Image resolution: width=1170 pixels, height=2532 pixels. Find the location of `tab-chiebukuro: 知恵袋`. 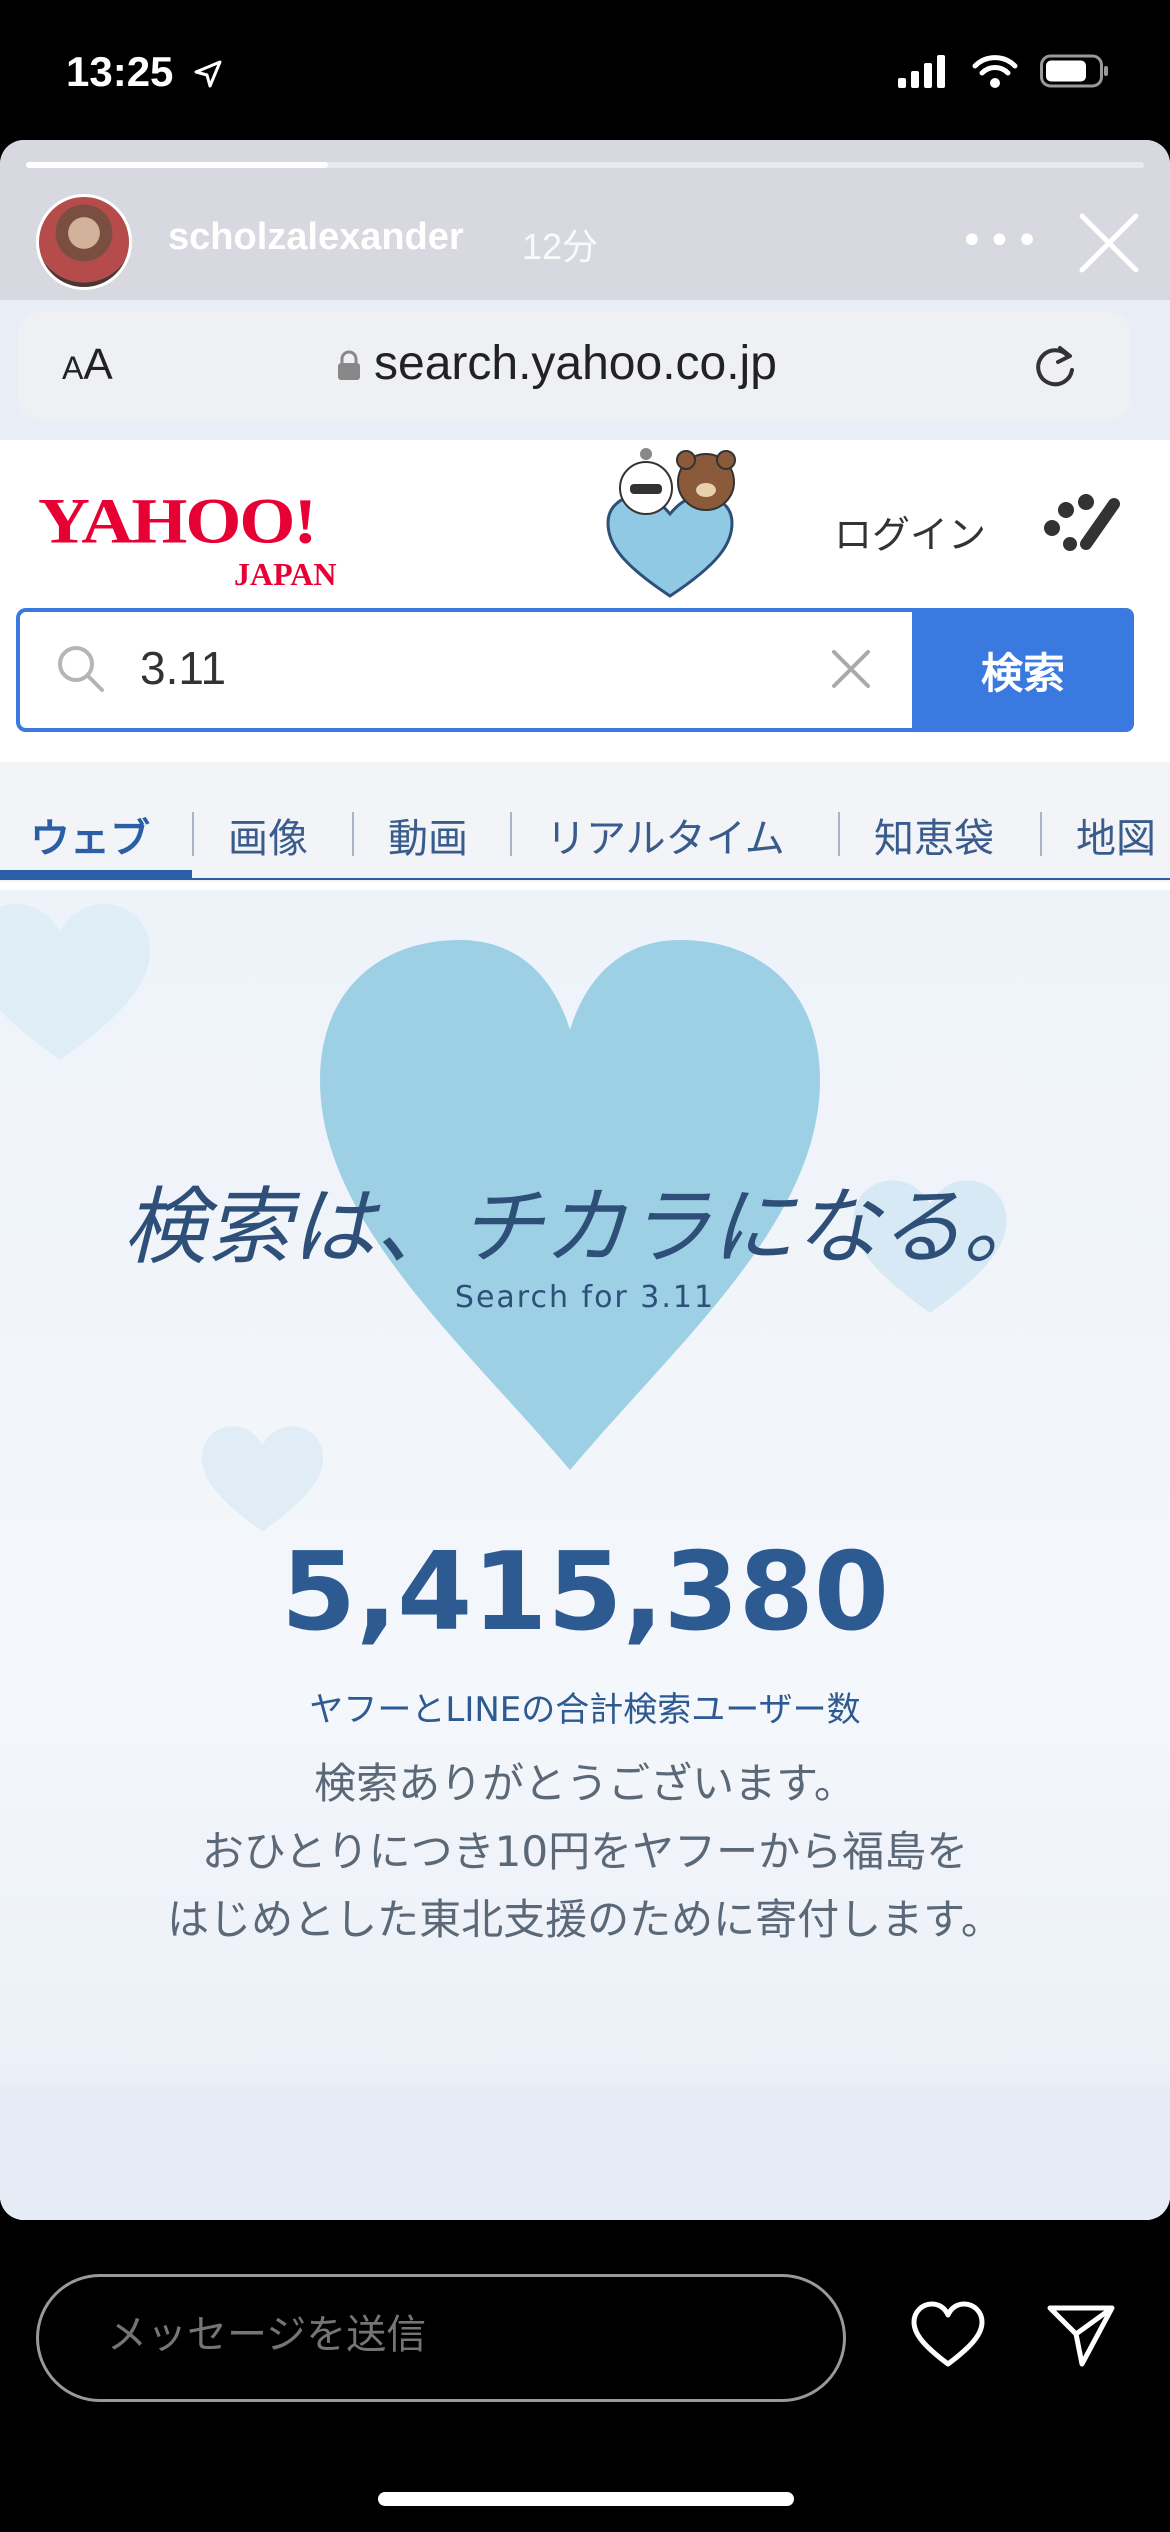

tab-chiebukuro: 知恵袋 is located at coordinates (934, 835).